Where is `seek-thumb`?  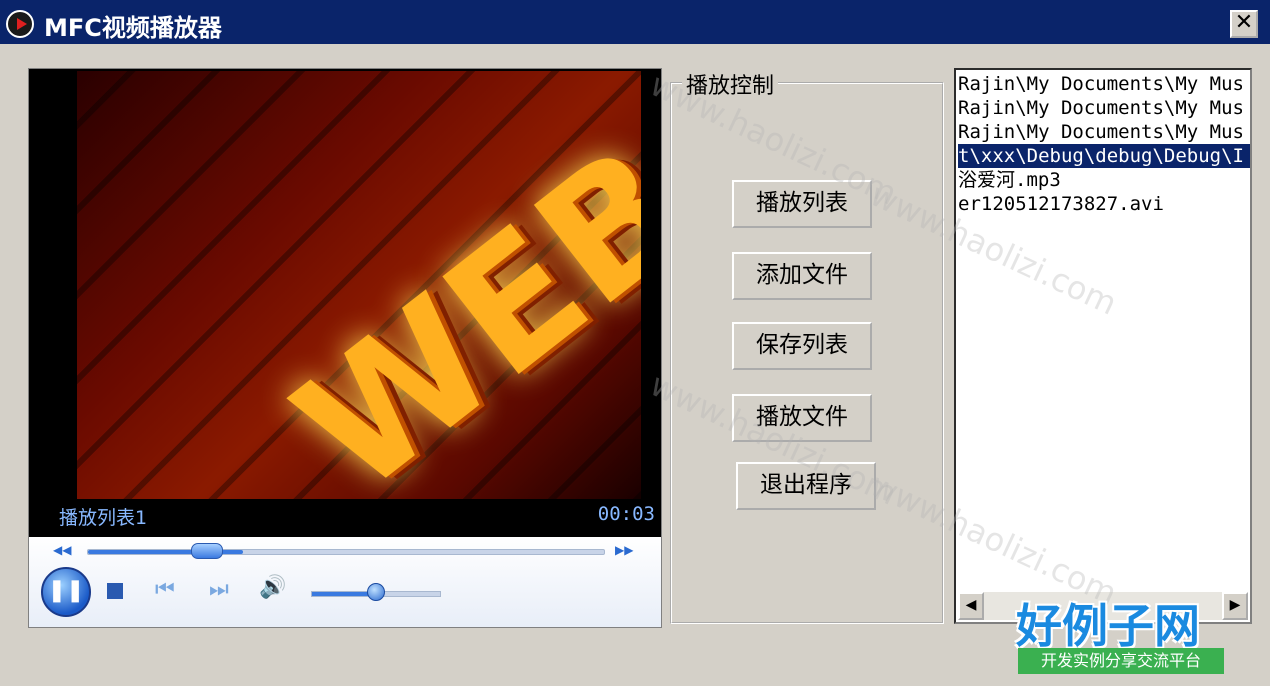
seek-thumb is located at coordinates (207, 551).